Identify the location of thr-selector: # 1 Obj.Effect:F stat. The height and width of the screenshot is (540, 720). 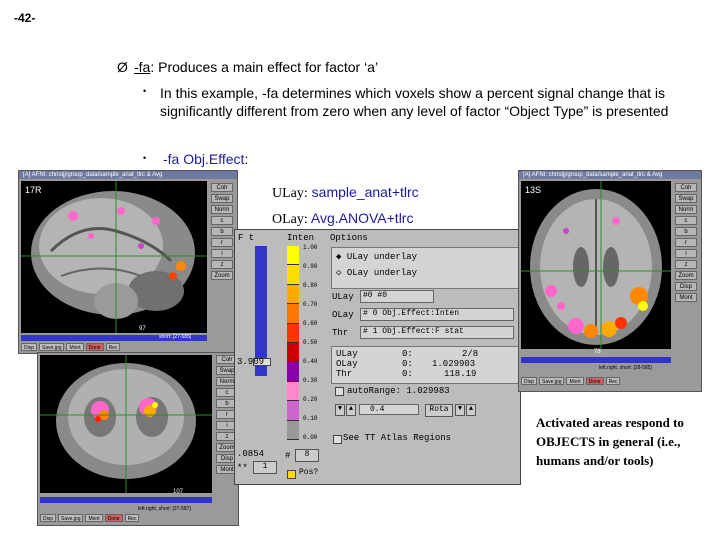
(437, 332).